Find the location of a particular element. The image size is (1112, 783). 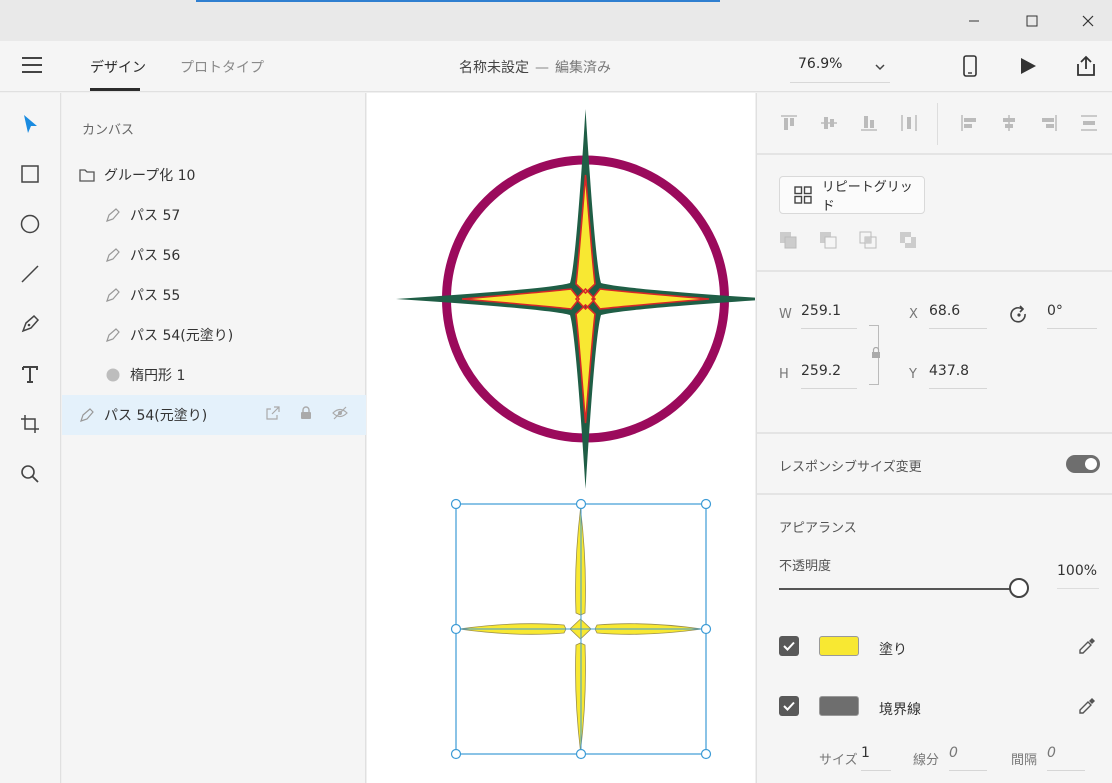

layer-item-group: グループ化 10 is located at coordinates (214, 175).